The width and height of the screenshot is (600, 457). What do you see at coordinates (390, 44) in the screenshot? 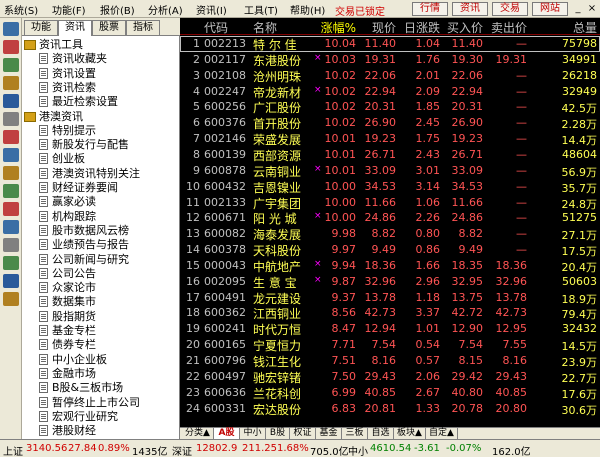
I see `table-row: 1 002213 特 尔 佳 10.04 11.40 1.04 11.40 — 75798` at bounding box center [390, 44].